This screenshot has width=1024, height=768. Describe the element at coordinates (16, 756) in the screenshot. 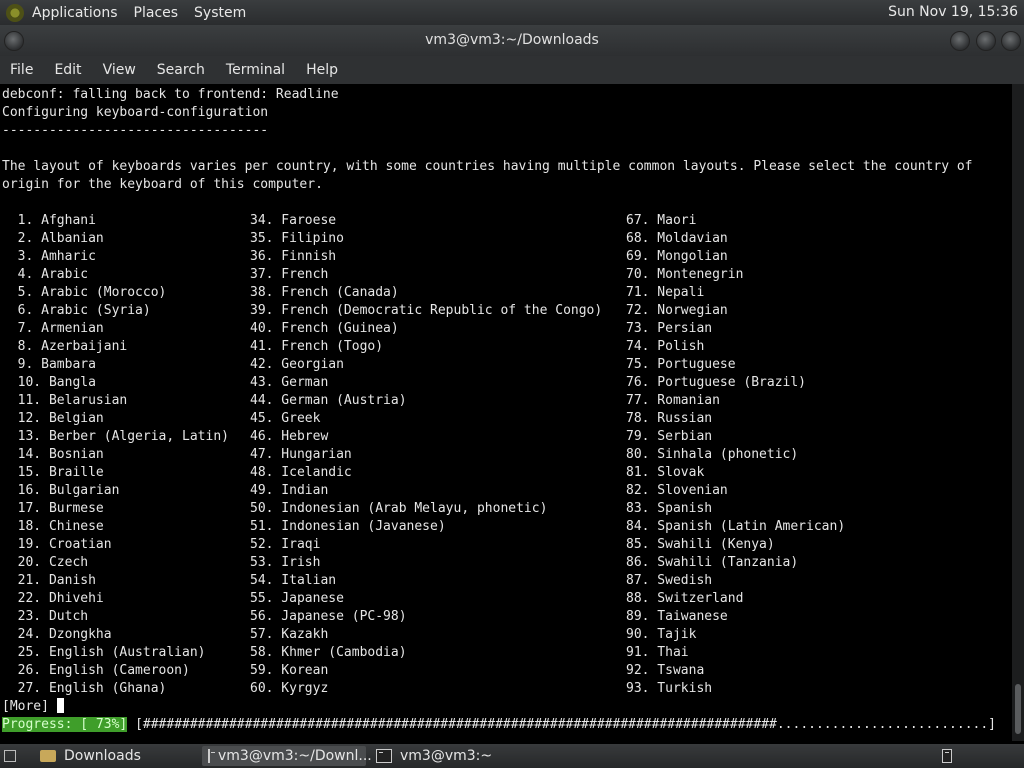

I see `show-desktop-button` at that location.